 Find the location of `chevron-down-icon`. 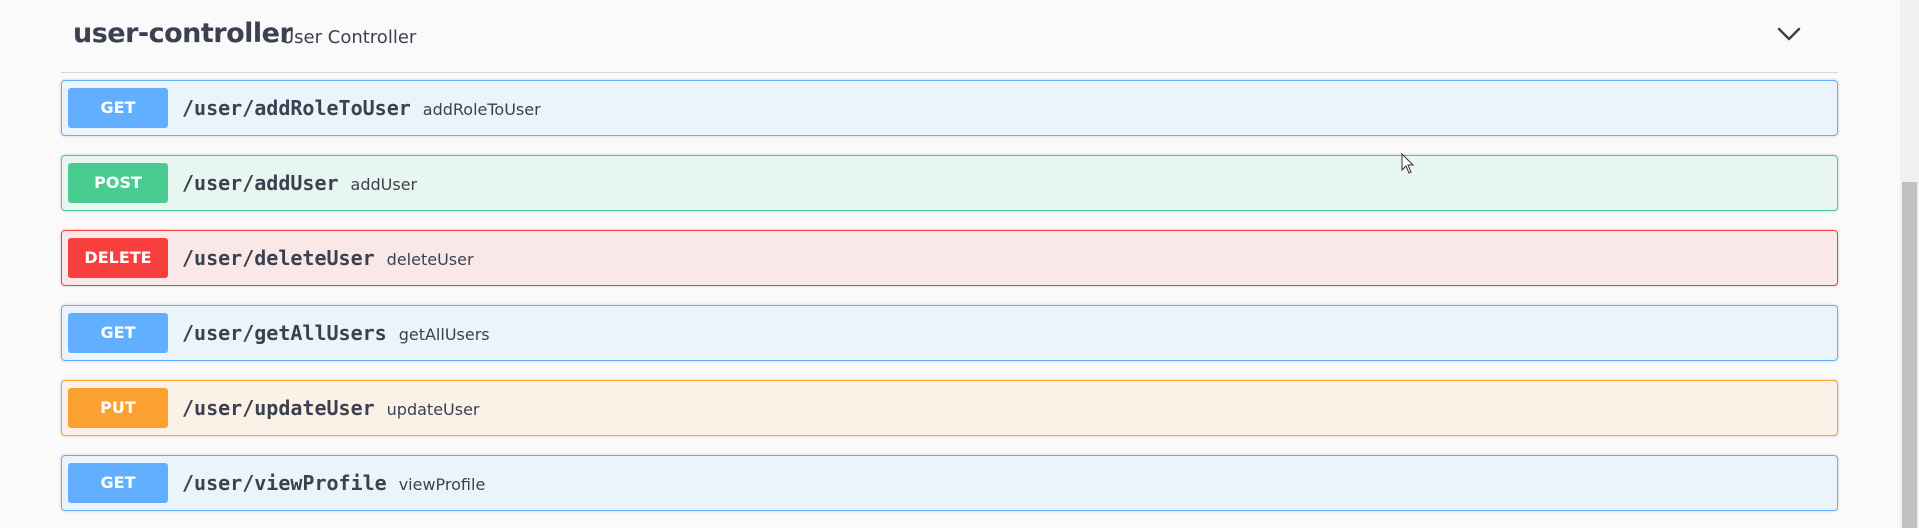

chevron-down-icon is located at coordinates (1789, 34).